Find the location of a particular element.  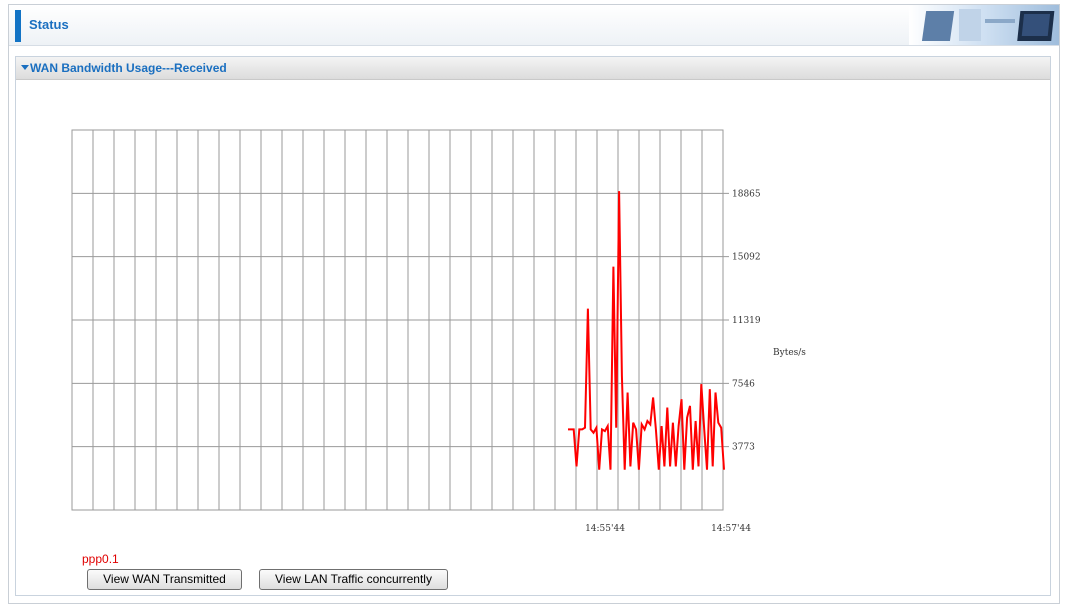

y-tick-label: 3773 is located at coordinates (743, 448).